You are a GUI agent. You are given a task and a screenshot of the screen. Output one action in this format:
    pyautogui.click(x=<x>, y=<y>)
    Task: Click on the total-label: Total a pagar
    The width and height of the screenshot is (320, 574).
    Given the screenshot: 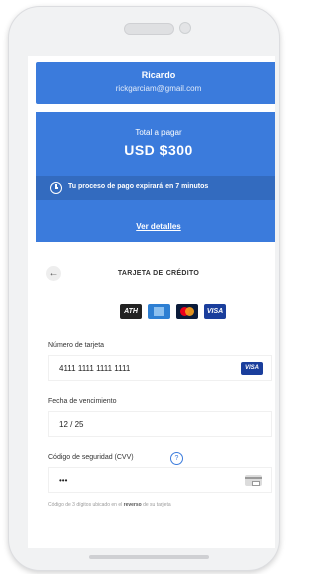 What is the action you would take?
    pyautogui.click(x=158, y=132)
    